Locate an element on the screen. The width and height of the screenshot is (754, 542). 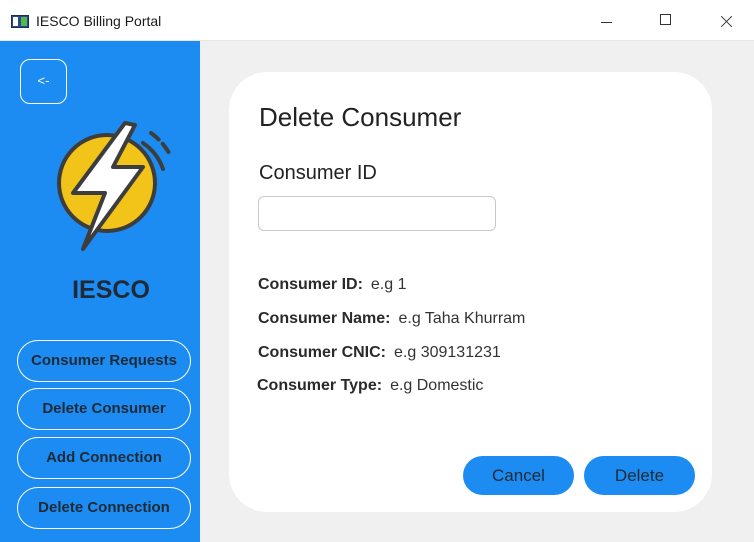
info-value: e.g Taha Khurram is located at coordinates (462, 318).